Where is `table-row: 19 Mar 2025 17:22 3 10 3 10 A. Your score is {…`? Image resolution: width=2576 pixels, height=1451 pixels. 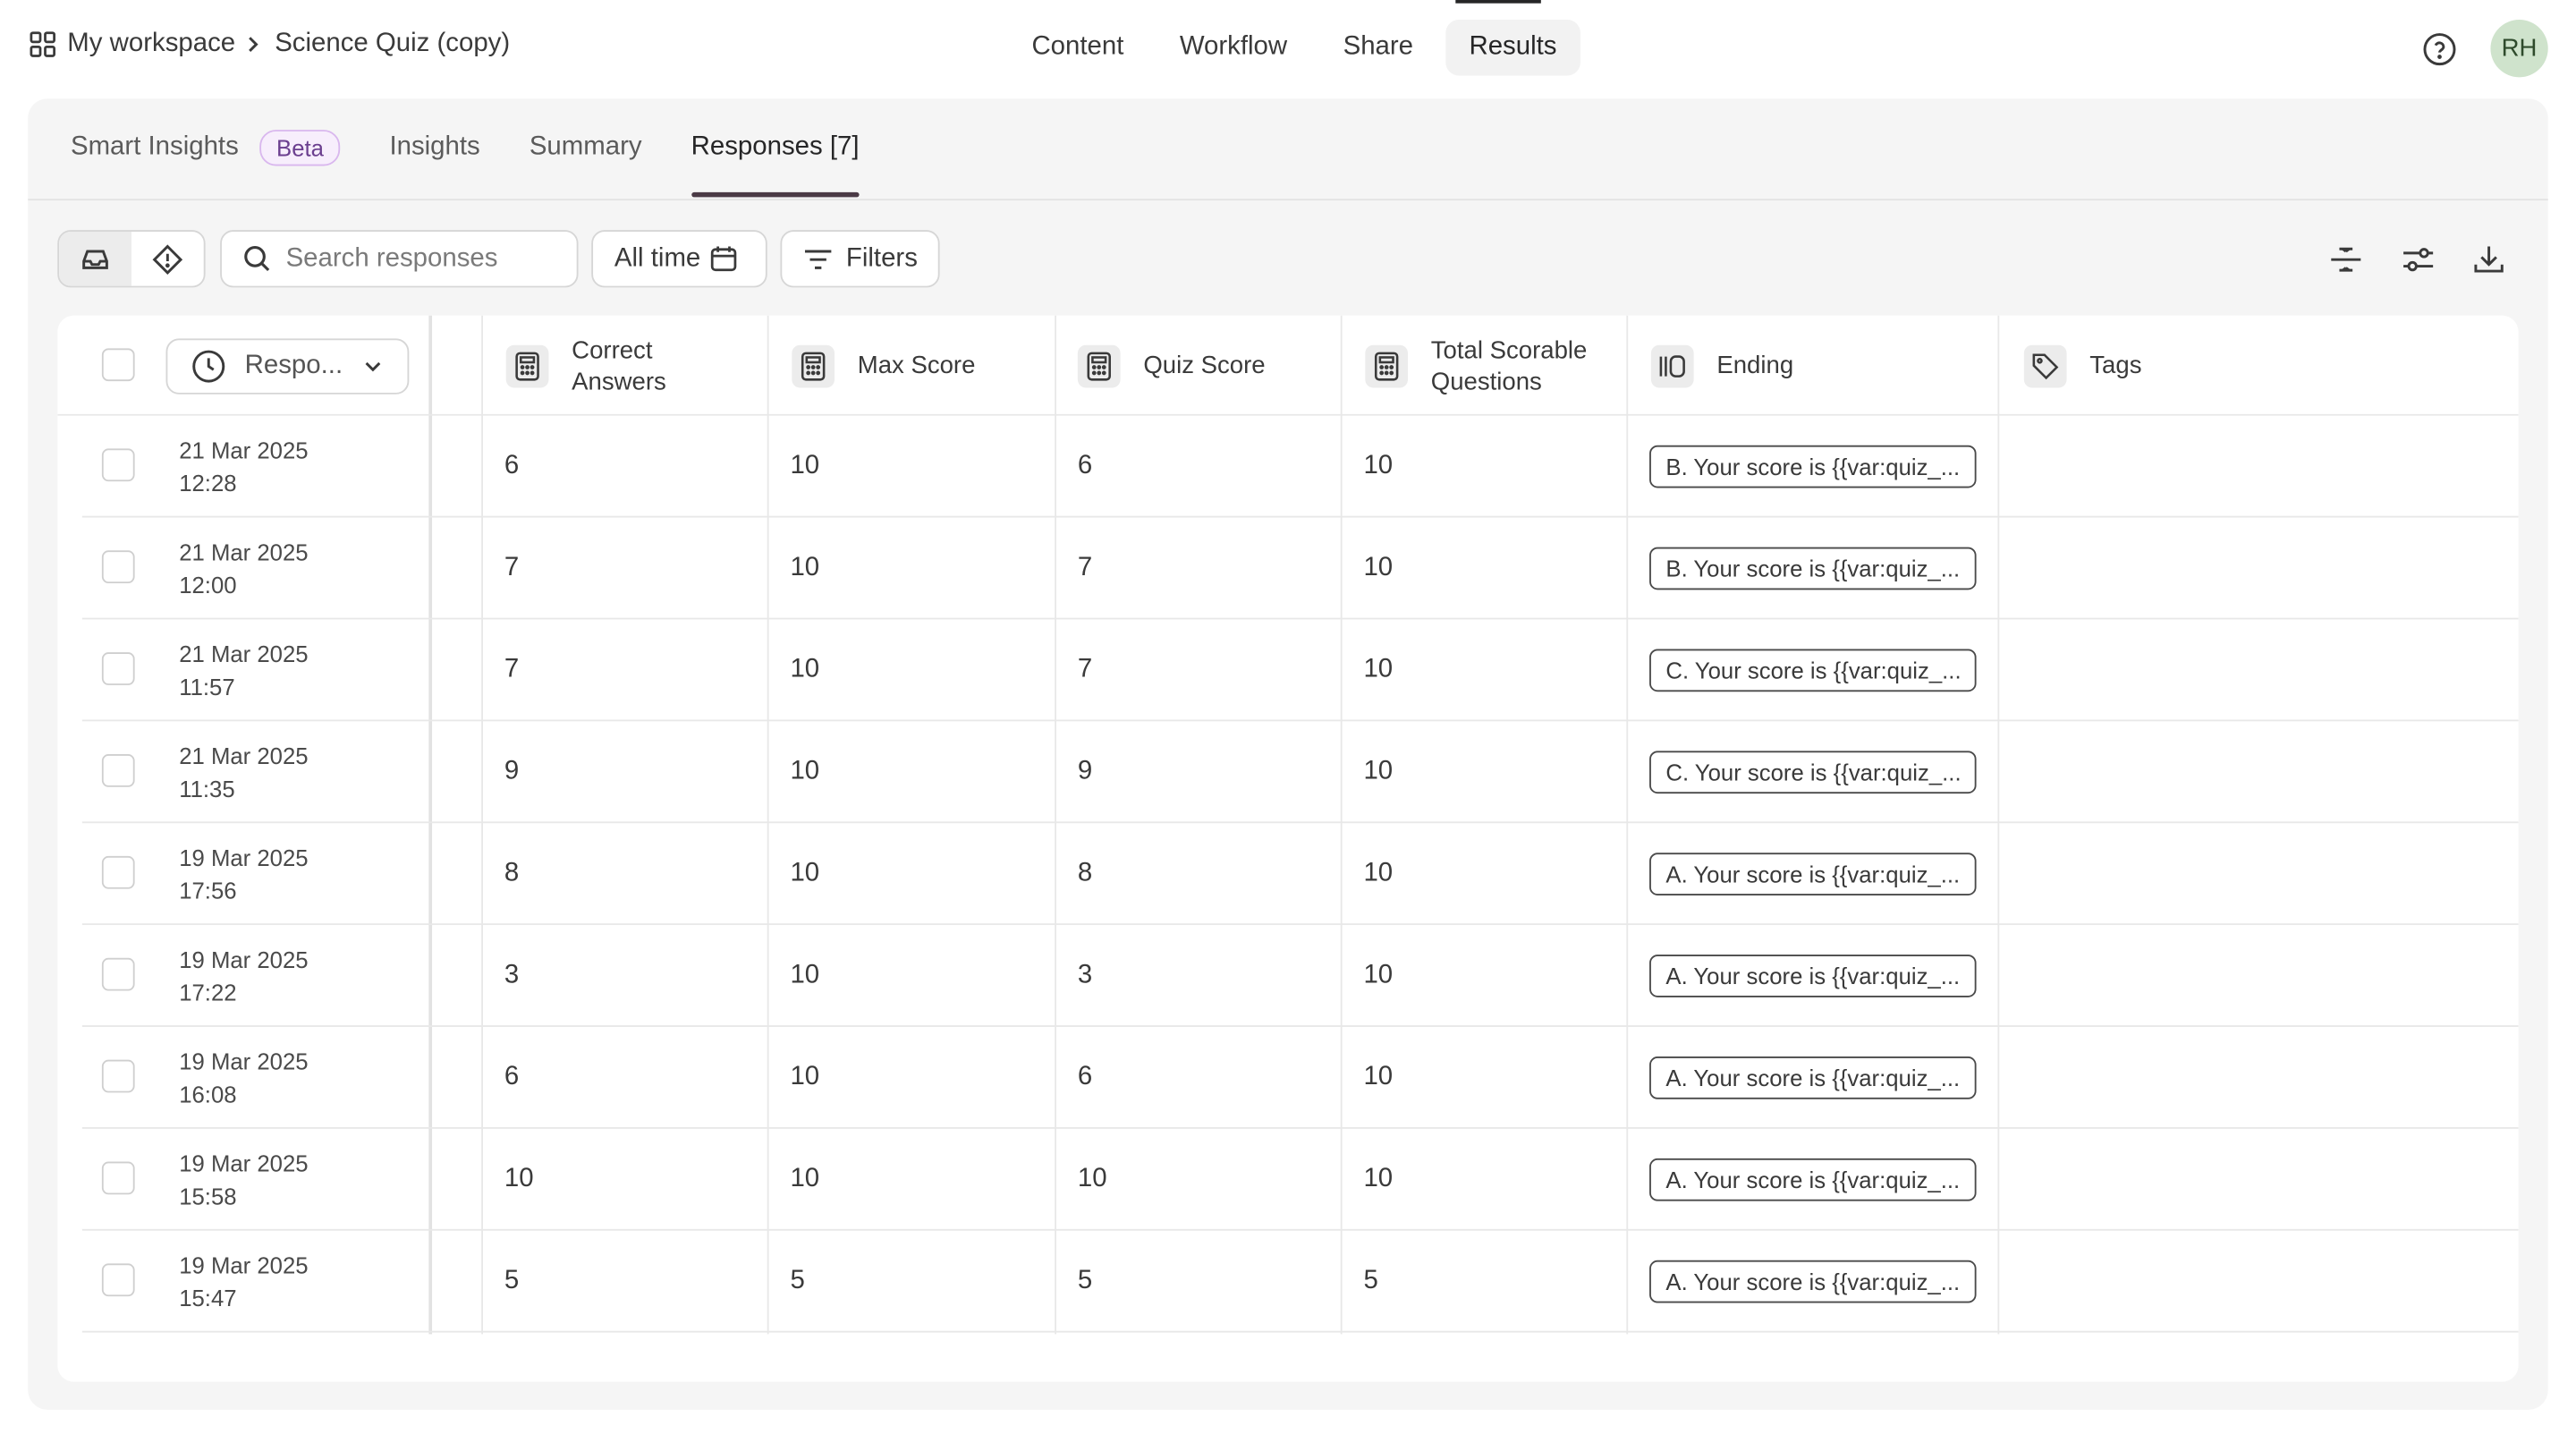
table-row: 19 Mar 2025 17:22 3 10 3 10 A. Your score is {… is located at coordinates (1300, 976).